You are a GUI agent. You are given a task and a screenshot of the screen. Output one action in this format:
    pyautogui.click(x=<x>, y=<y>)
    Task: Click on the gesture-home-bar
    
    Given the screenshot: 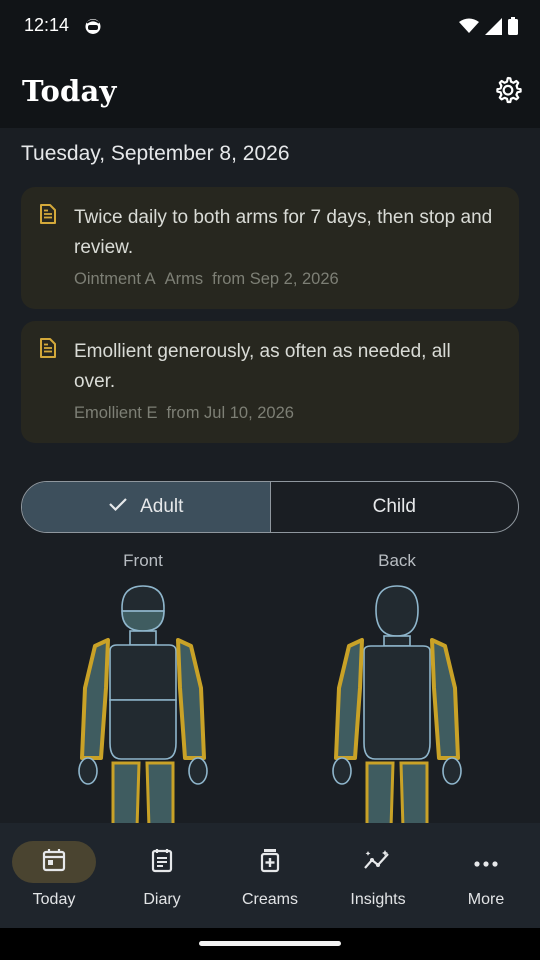 What is the action you would take?
    pyautogui.click(x=270, y=943)
    